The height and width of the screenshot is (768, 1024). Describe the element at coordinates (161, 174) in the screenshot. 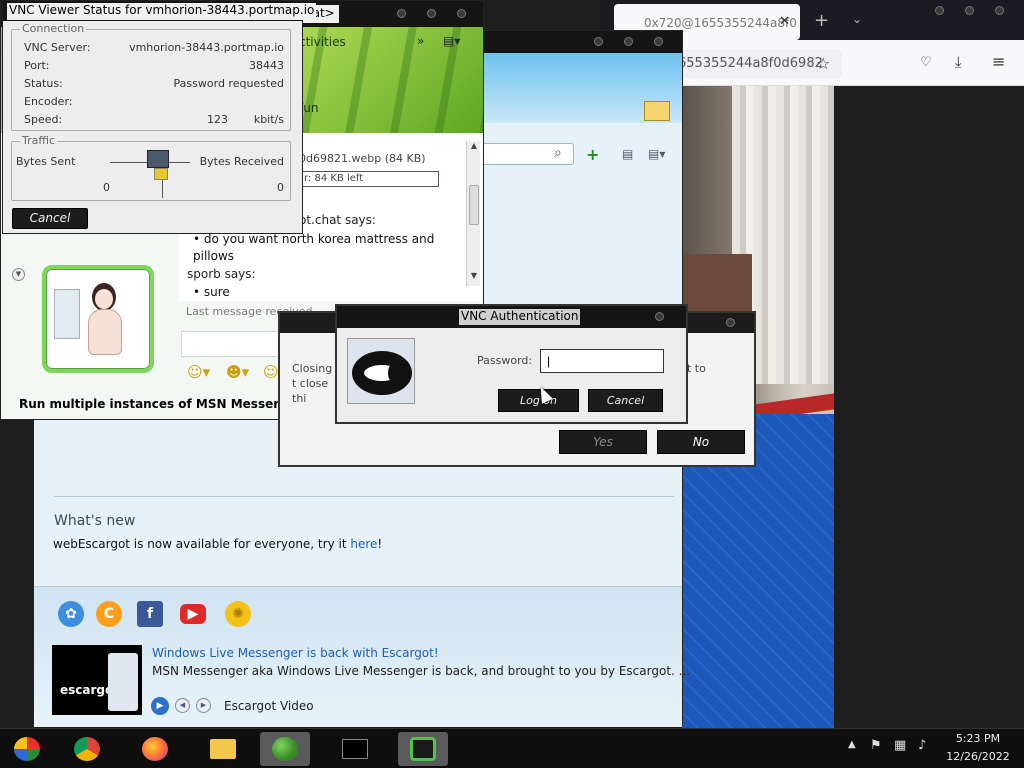

I see `lock-icon` at that location.